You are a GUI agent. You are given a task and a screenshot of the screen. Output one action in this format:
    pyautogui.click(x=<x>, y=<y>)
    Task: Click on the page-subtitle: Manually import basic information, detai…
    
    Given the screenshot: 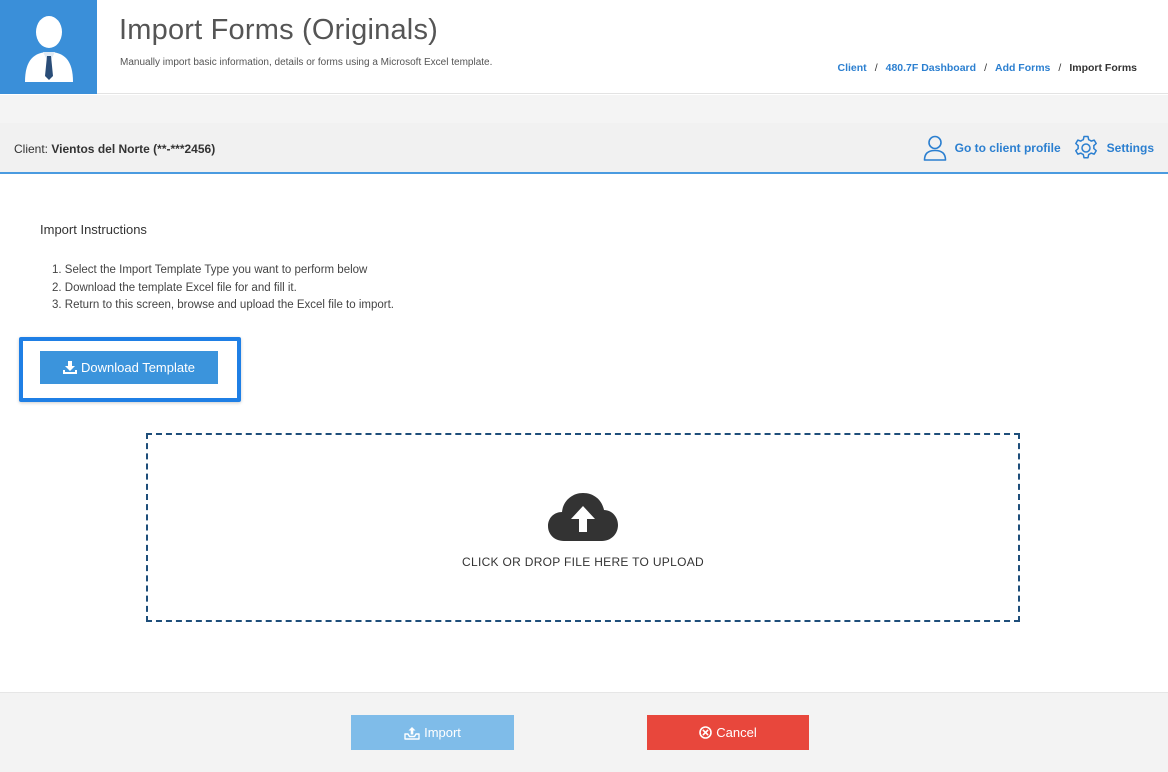 What is the action you would take?
    pyautogui.click(x=306, y=62)
    